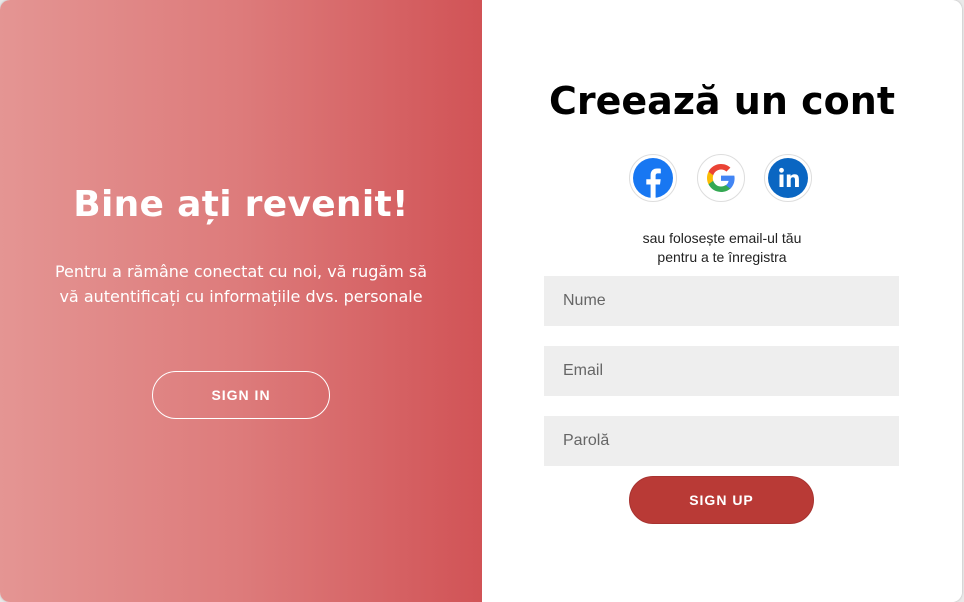 Image resolution: width=964 pixels, height=602 pixels. What do you see at coordinates (722, 101) in the screenshot?
I see `signup-title: Creează un cont` at bounding box center [722, 101].